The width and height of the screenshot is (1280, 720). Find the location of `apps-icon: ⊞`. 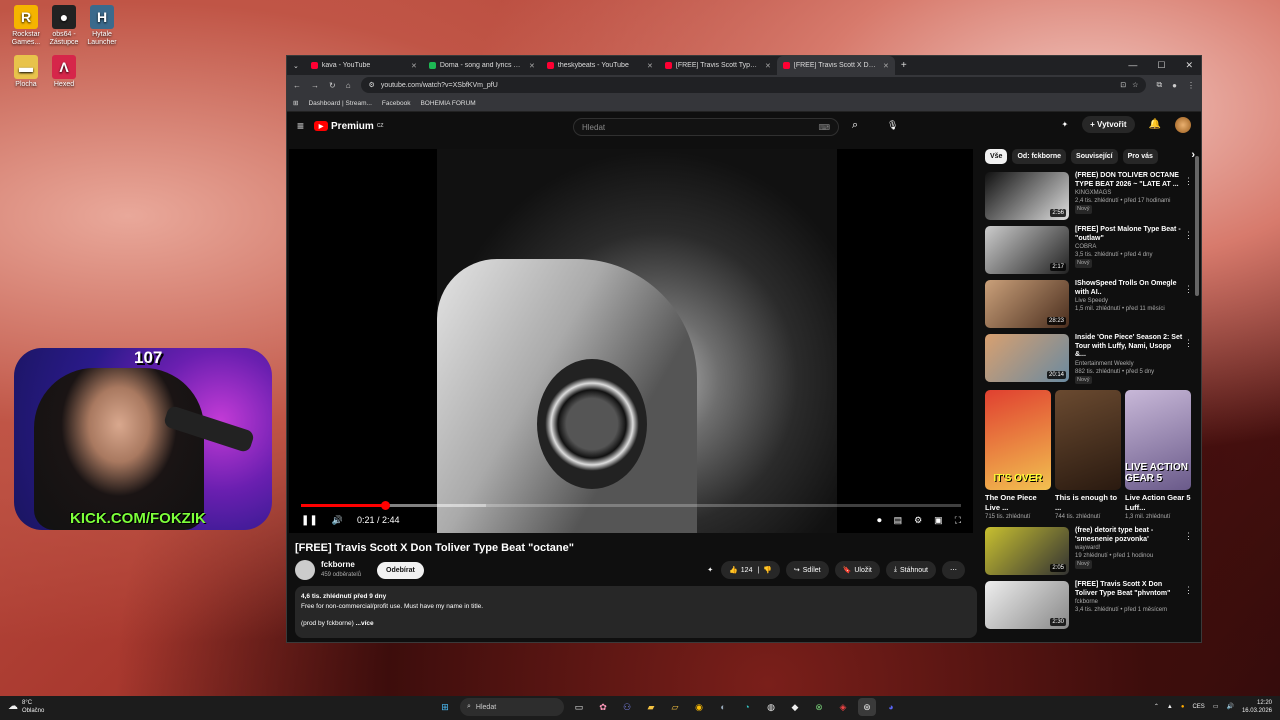

apps-icon: ⊞ is located at coordinates (295, 103).